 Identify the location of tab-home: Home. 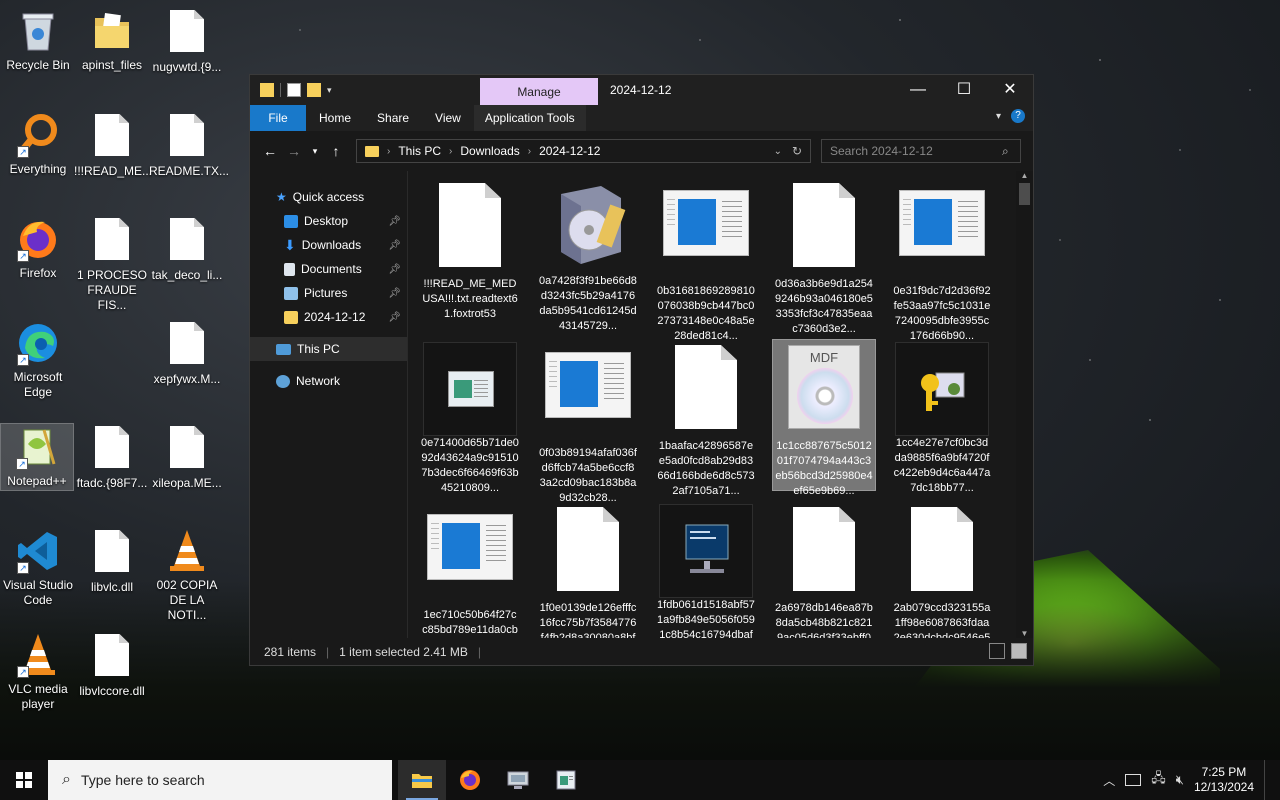
(335, 118).